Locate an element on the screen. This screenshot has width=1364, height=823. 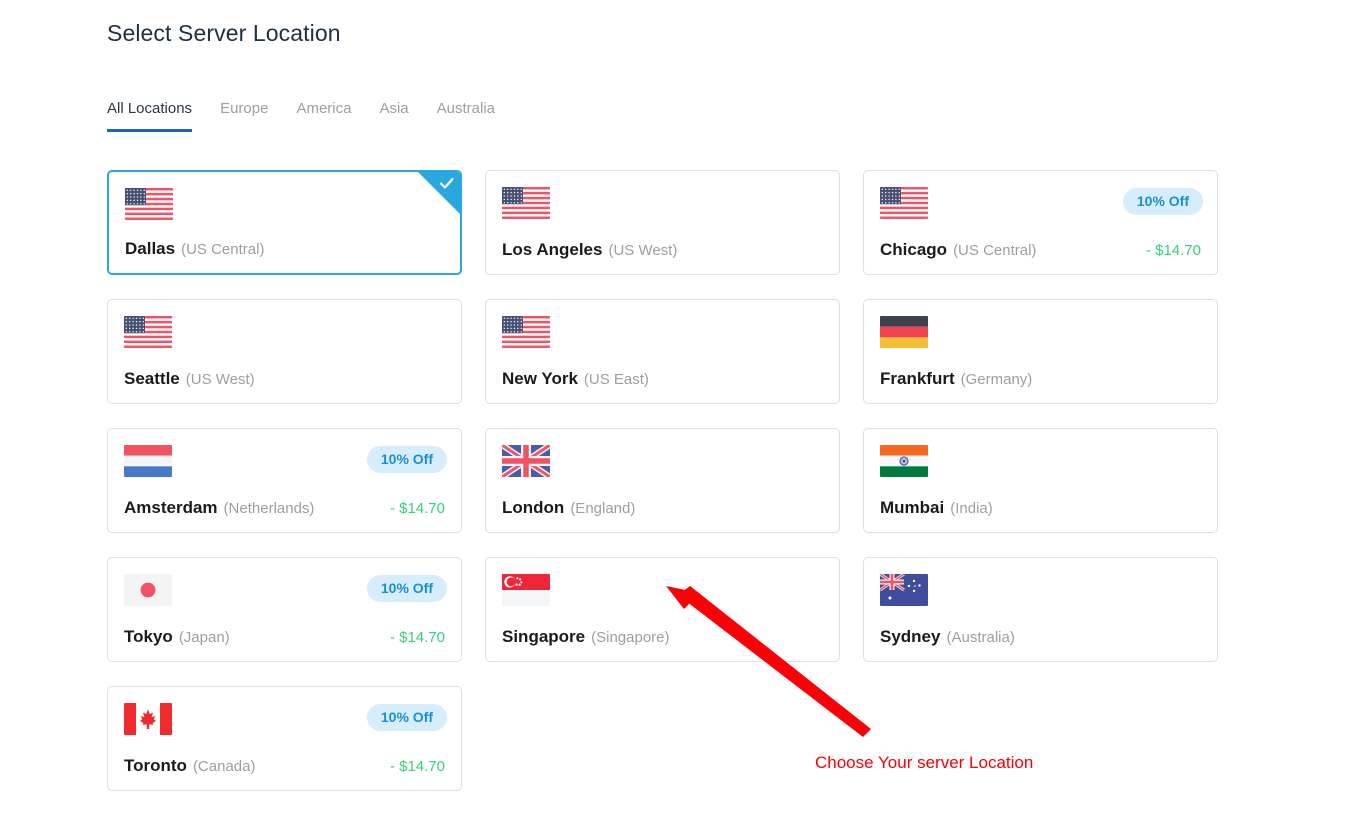
location-card-tokyo: Tokyo (Japan) 10% Off - $14.70 is located at coordinates (284, 609).